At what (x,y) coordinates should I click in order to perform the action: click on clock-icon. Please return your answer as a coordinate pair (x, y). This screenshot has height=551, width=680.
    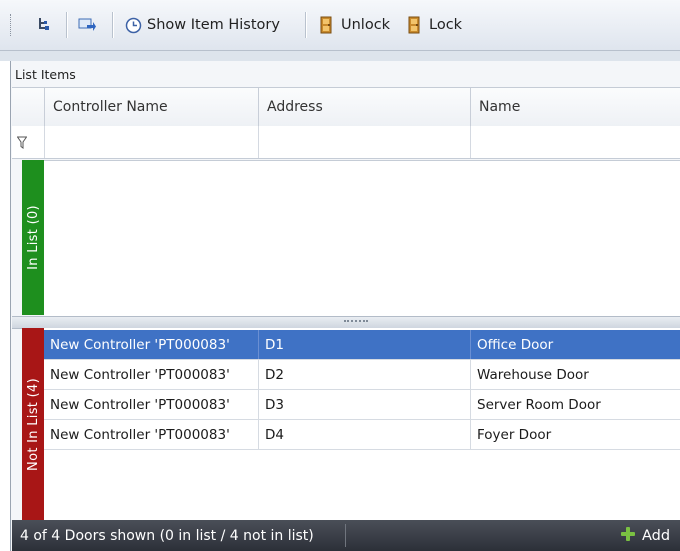
    Looking at the image, I should click on (133, 25).